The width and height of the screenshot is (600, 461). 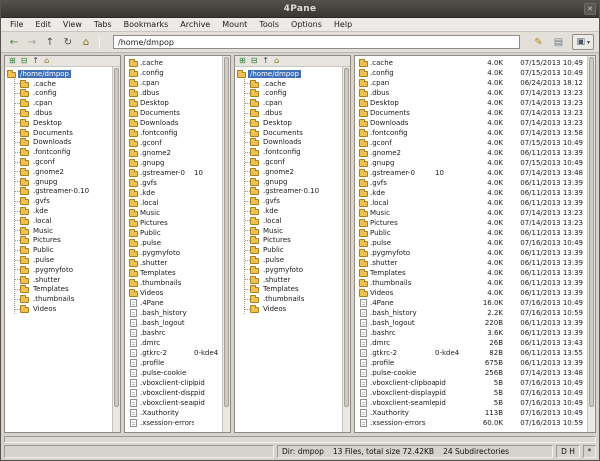 I want to click on file-row: .gnupg 4.0K 07/15/2013 10:49, so click(x=472, y=163).